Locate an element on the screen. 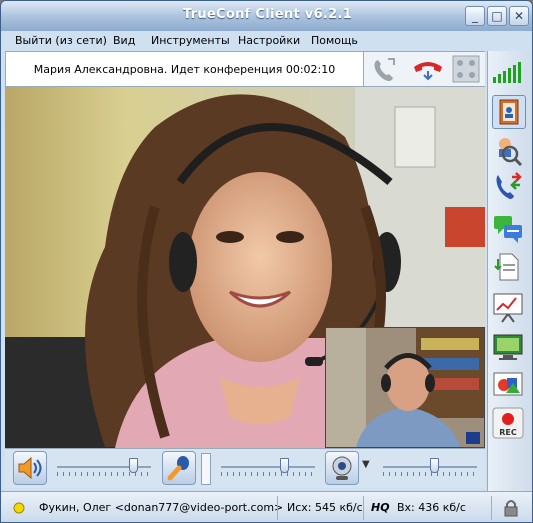 This screenshot has height=523, width=533. minimize-button: _ is located at coordinates (475, 16).